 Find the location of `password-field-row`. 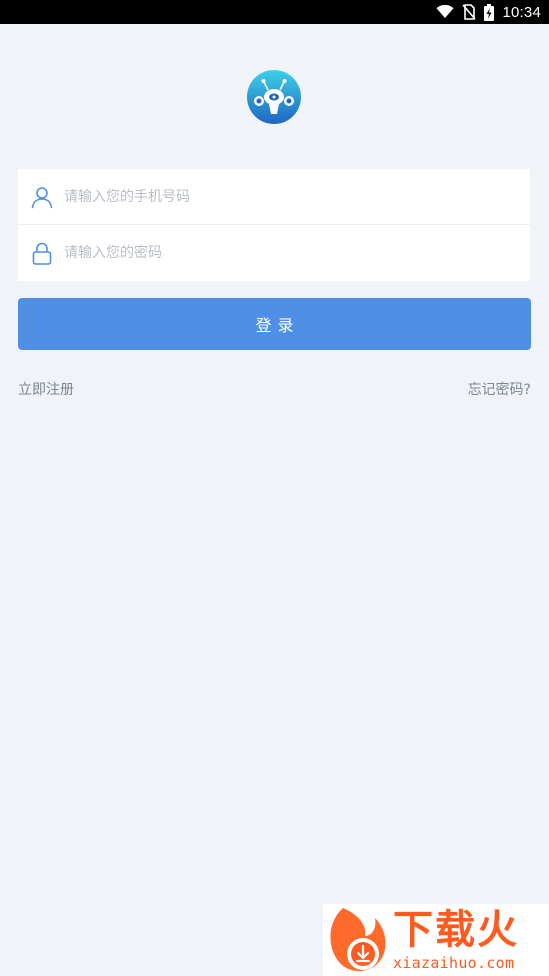

password-field-row is located at coordinates (274, 253).